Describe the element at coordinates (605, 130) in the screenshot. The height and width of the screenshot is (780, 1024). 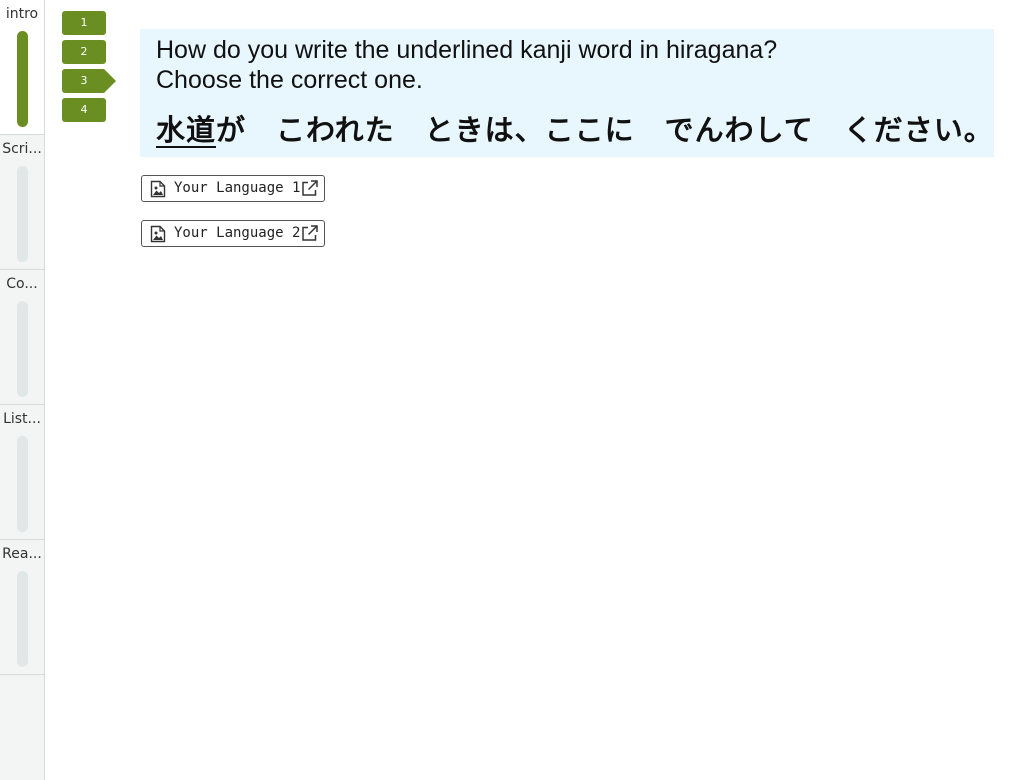
I see `sentence-remainder: が こわれた ときは、ここに でんわして ください。` at that location.